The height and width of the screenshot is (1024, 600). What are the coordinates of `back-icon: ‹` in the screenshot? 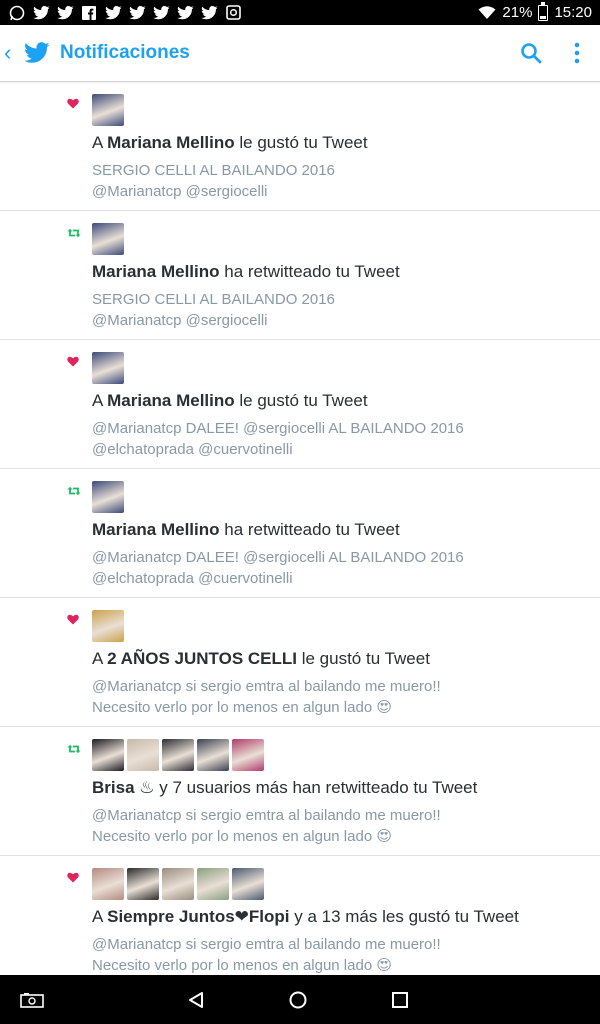 It's located at (11, 53).